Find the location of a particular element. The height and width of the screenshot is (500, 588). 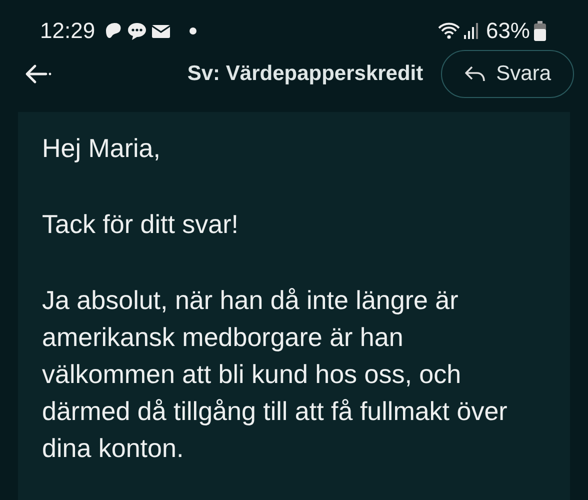

mail-icon is located at coordinates (161, 31).